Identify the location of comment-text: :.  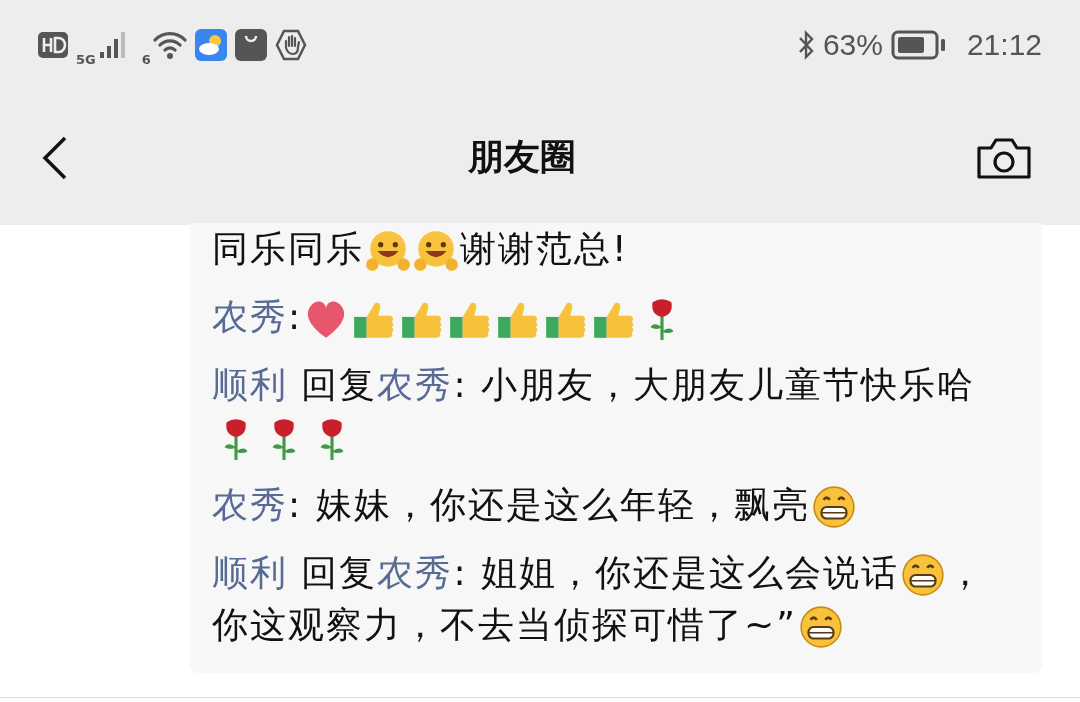
(295, 317).